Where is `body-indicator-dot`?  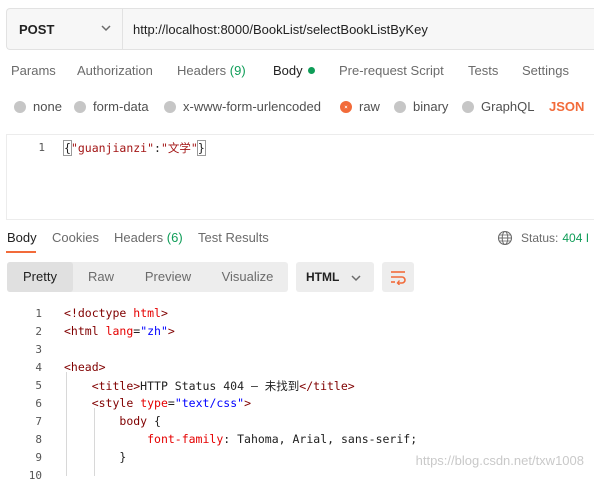
body-indicator-dot is located at coordinates (311, 70).